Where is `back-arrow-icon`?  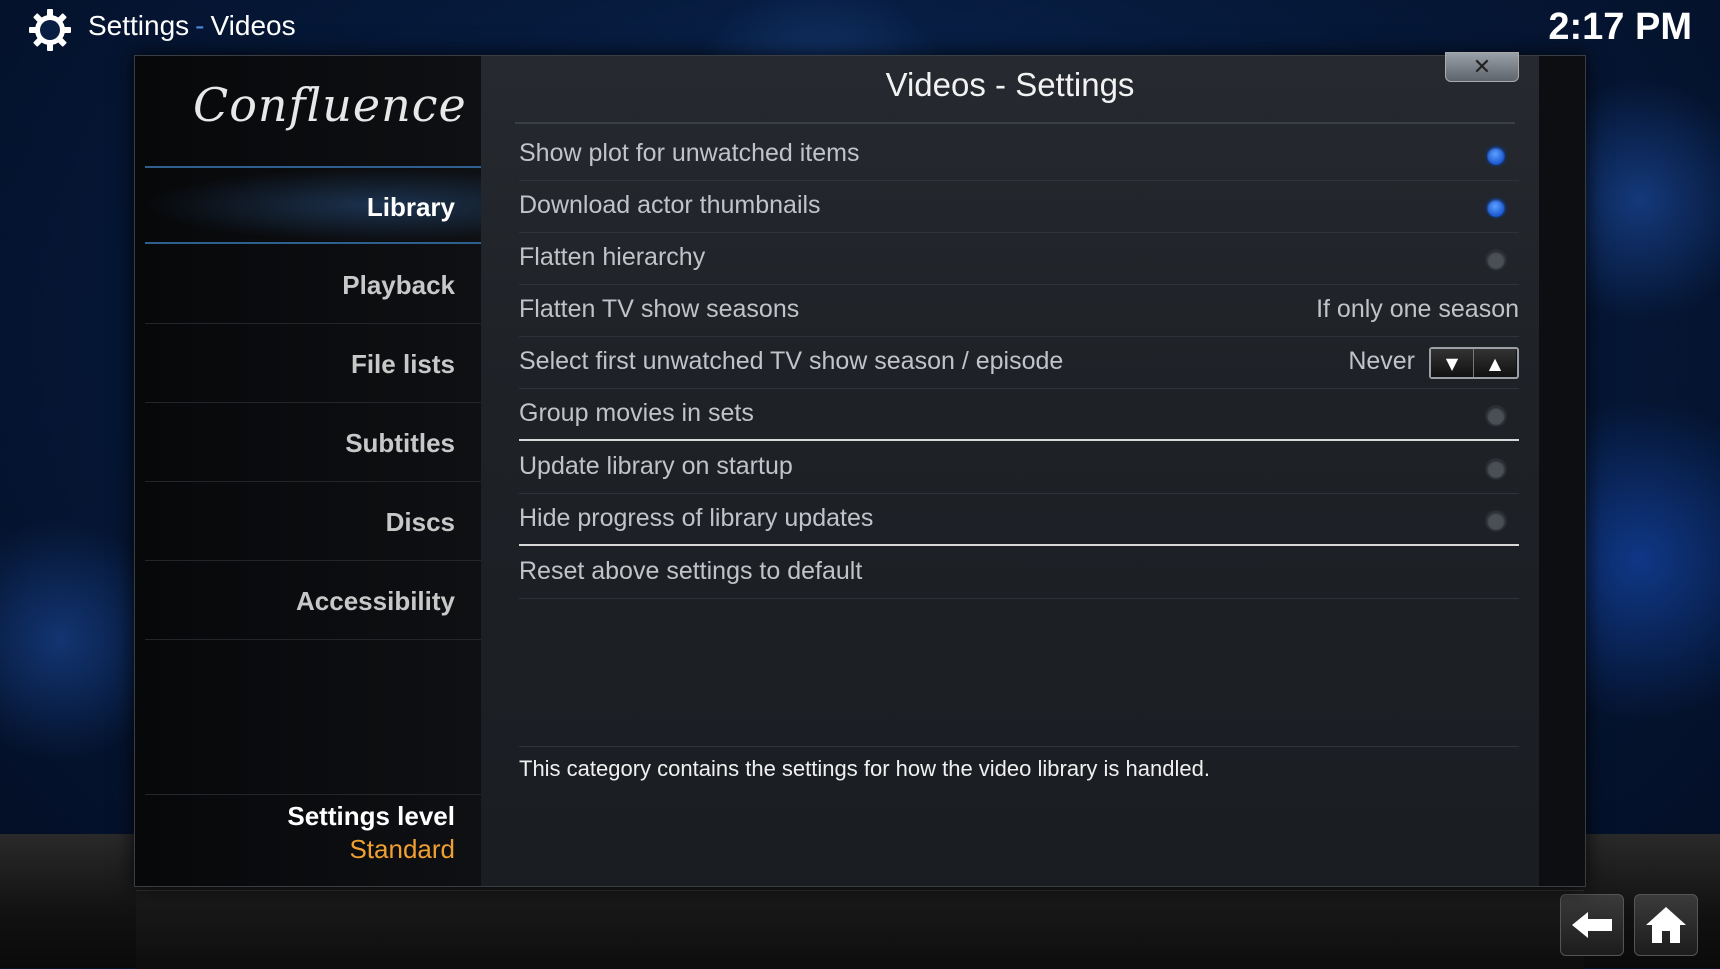
back-arrow-icon is located at coordinates (1592, 925).